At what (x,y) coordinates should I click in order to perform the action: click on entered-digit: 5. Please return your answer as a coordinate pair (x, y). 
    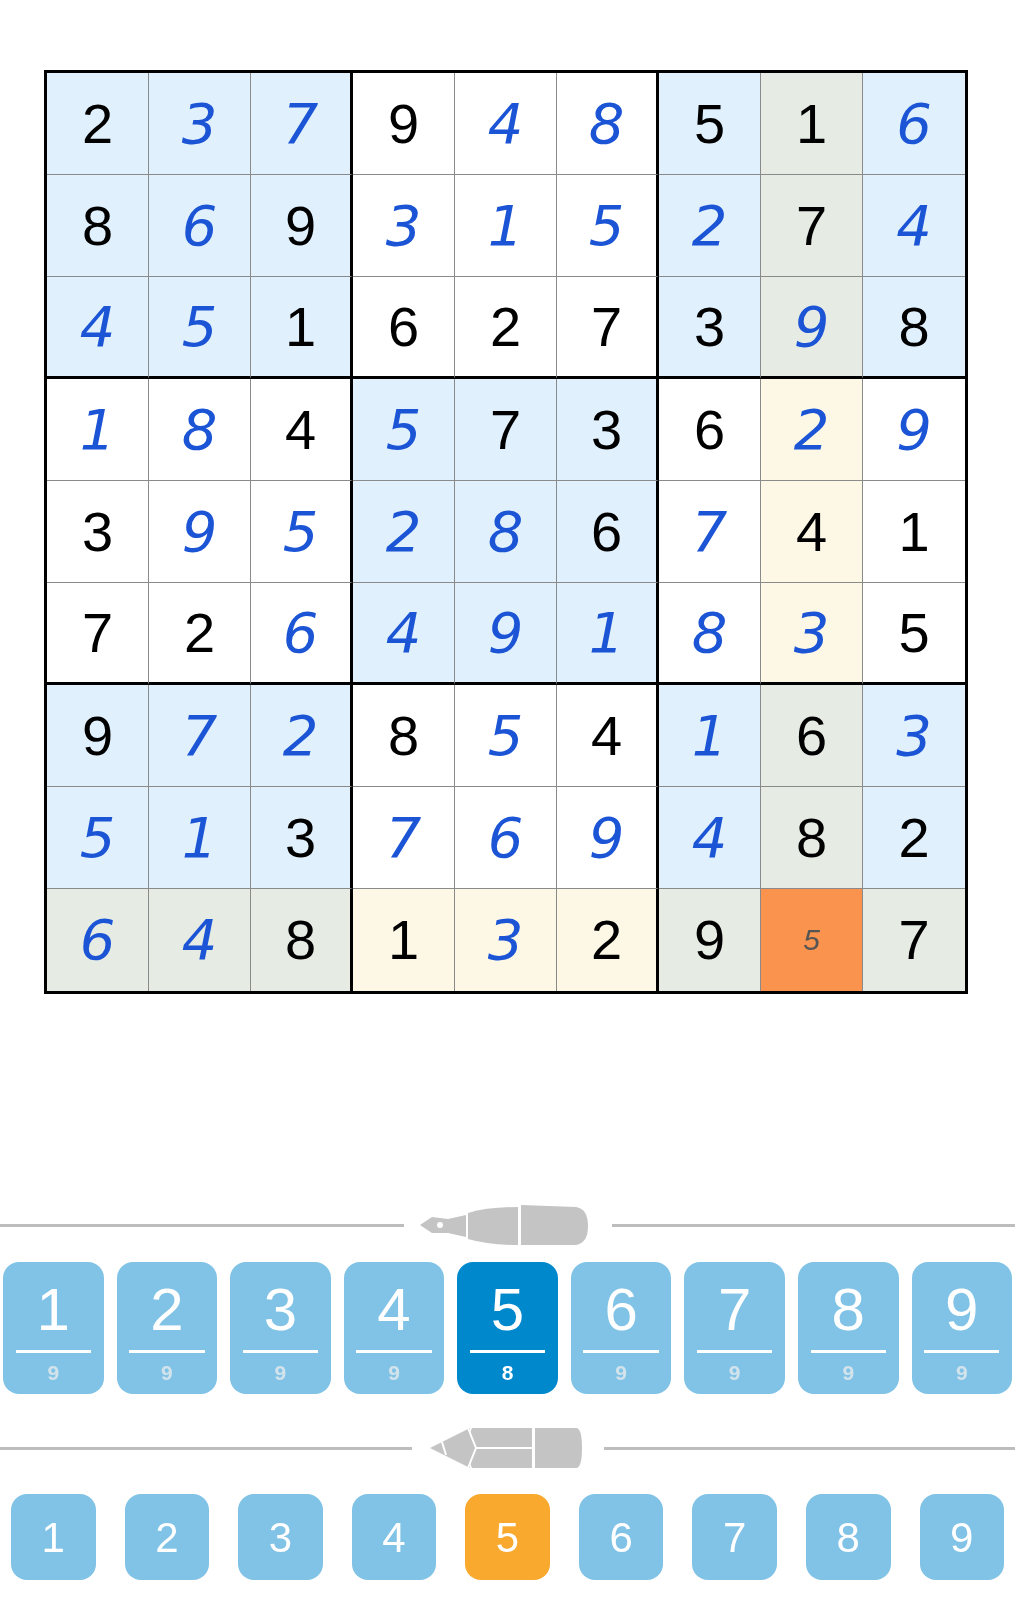
    Looking at the image, I should click on (505, 735).